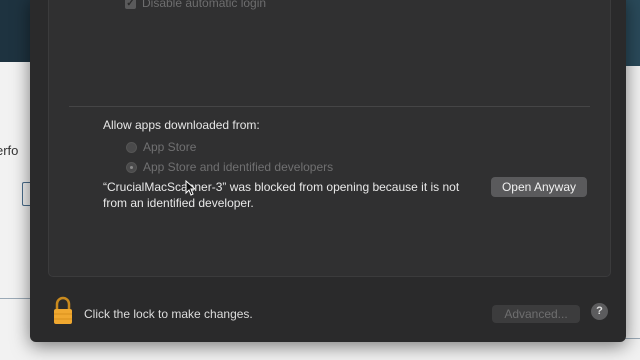 This screenshot has width=640, height=360. I want to click on open-anyway-button: Open Anyway, so click(539, 187).